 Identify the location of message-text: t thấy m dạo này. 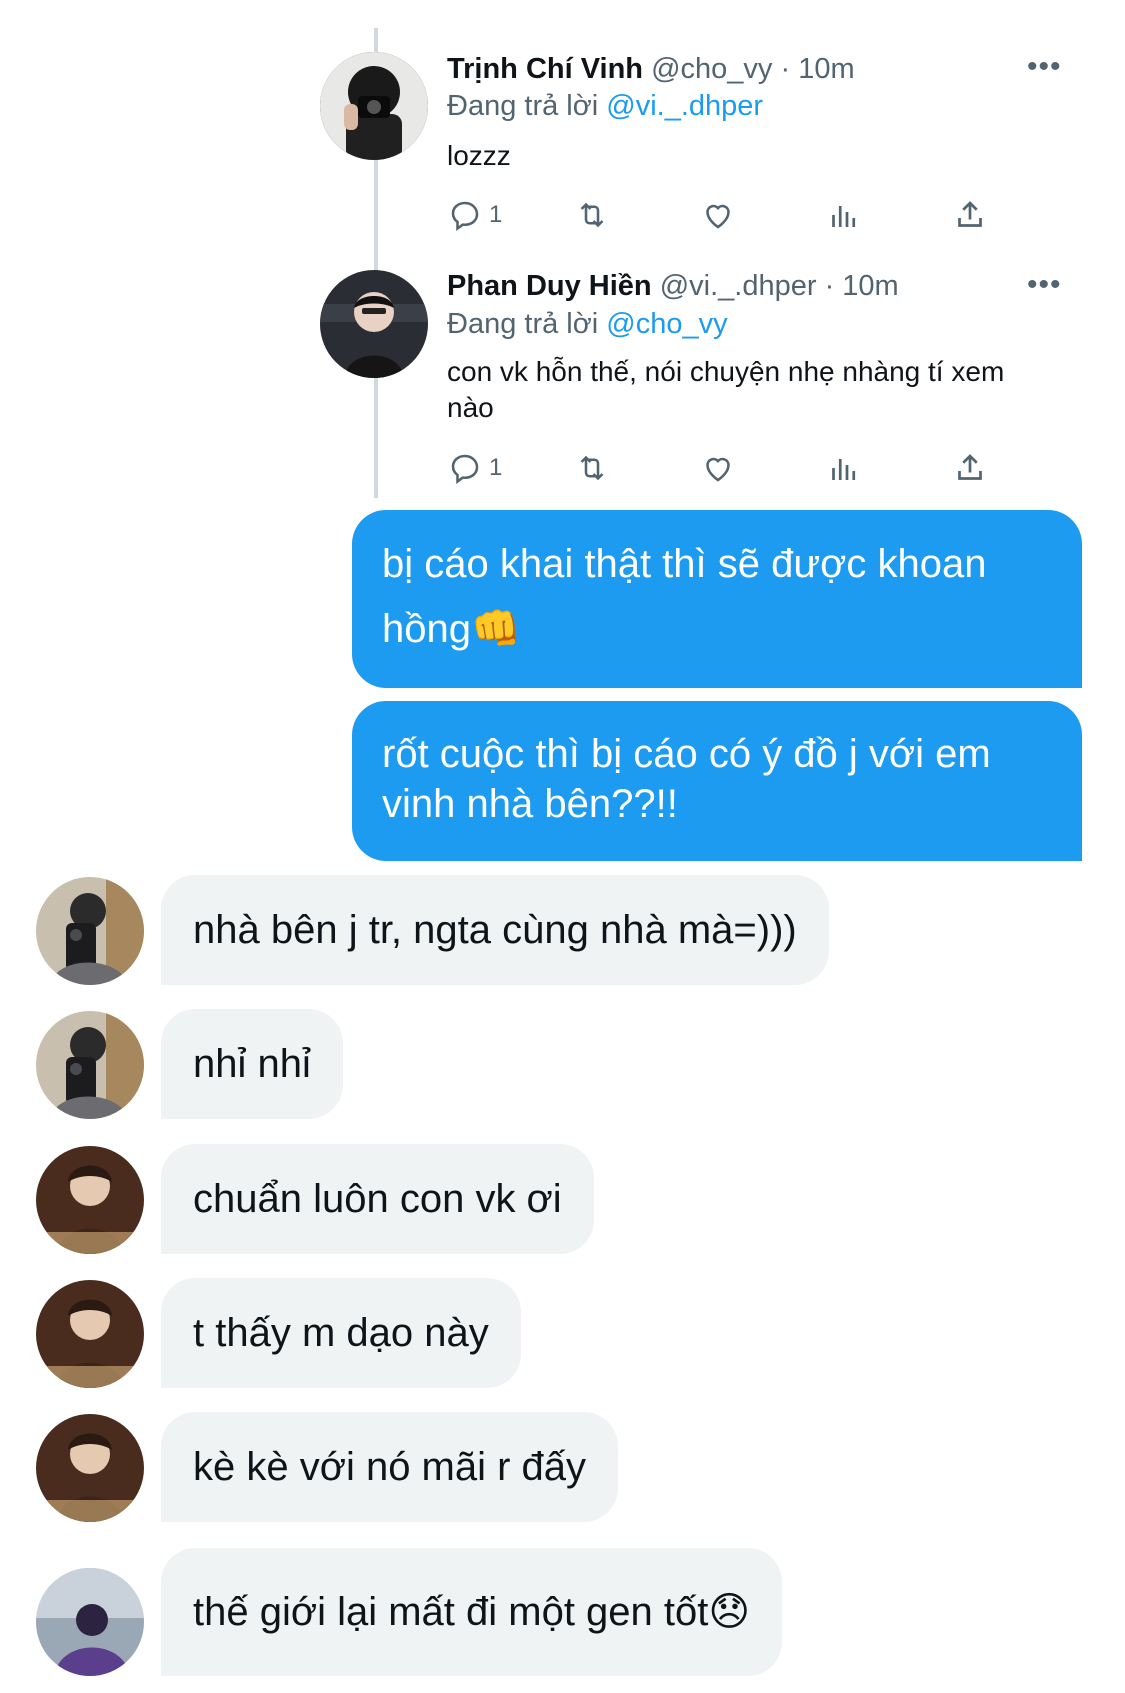
(341, 1332).